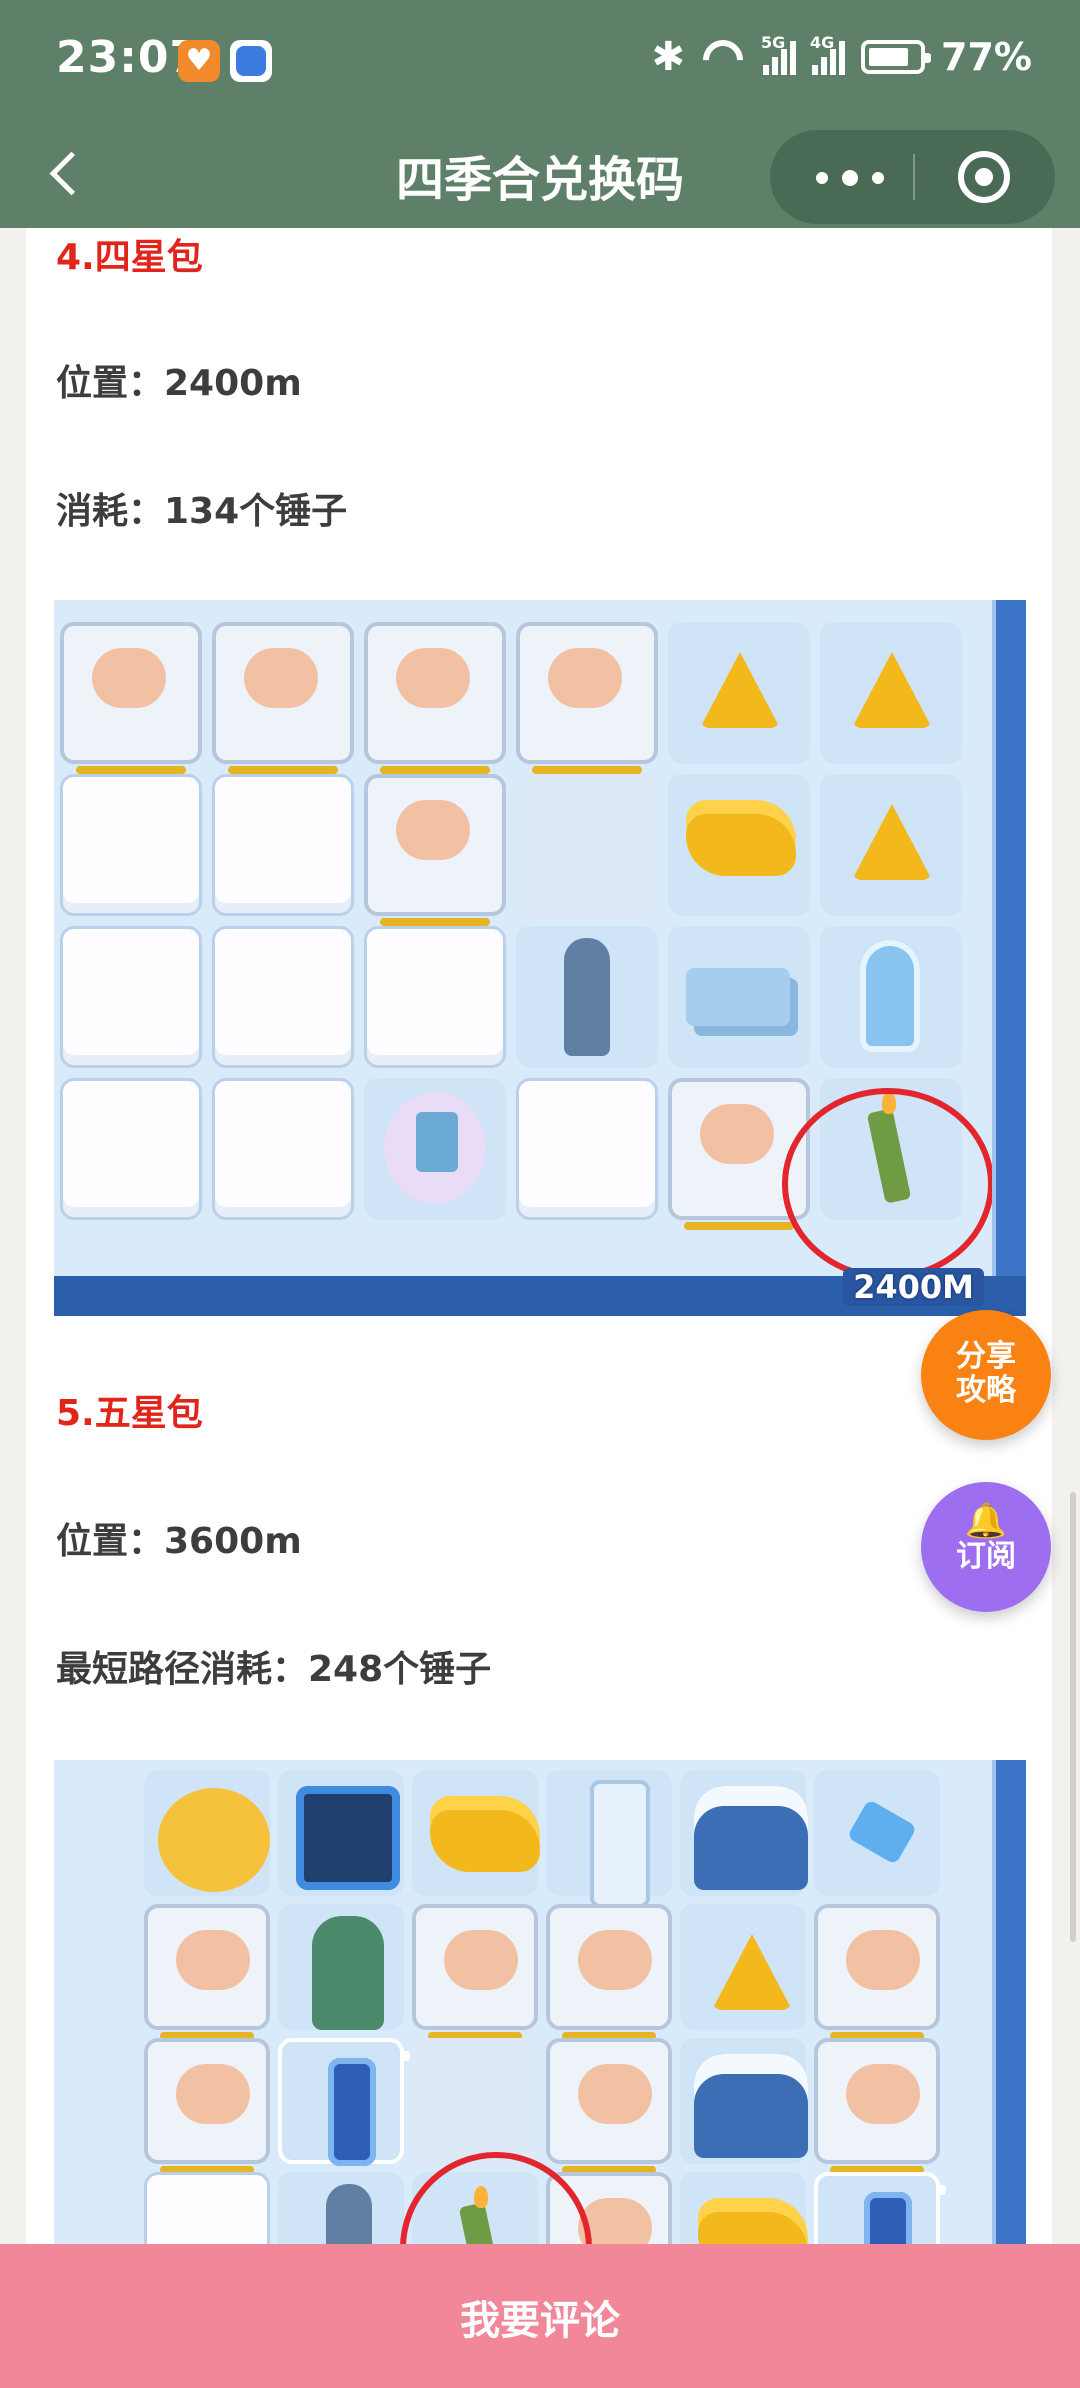  I want to click on share-guide-button: 分享 攻略, so click(986, 1375).